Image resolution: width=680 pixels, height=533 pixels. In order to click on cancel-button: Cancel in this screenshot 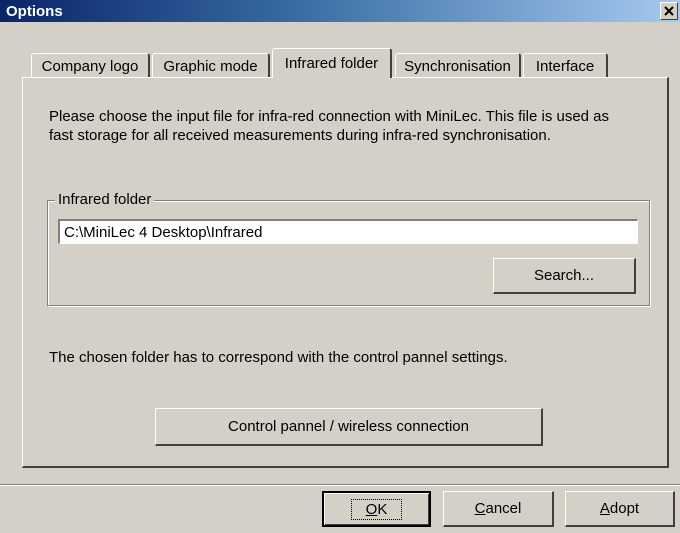, I will do `click(498, 509)`.